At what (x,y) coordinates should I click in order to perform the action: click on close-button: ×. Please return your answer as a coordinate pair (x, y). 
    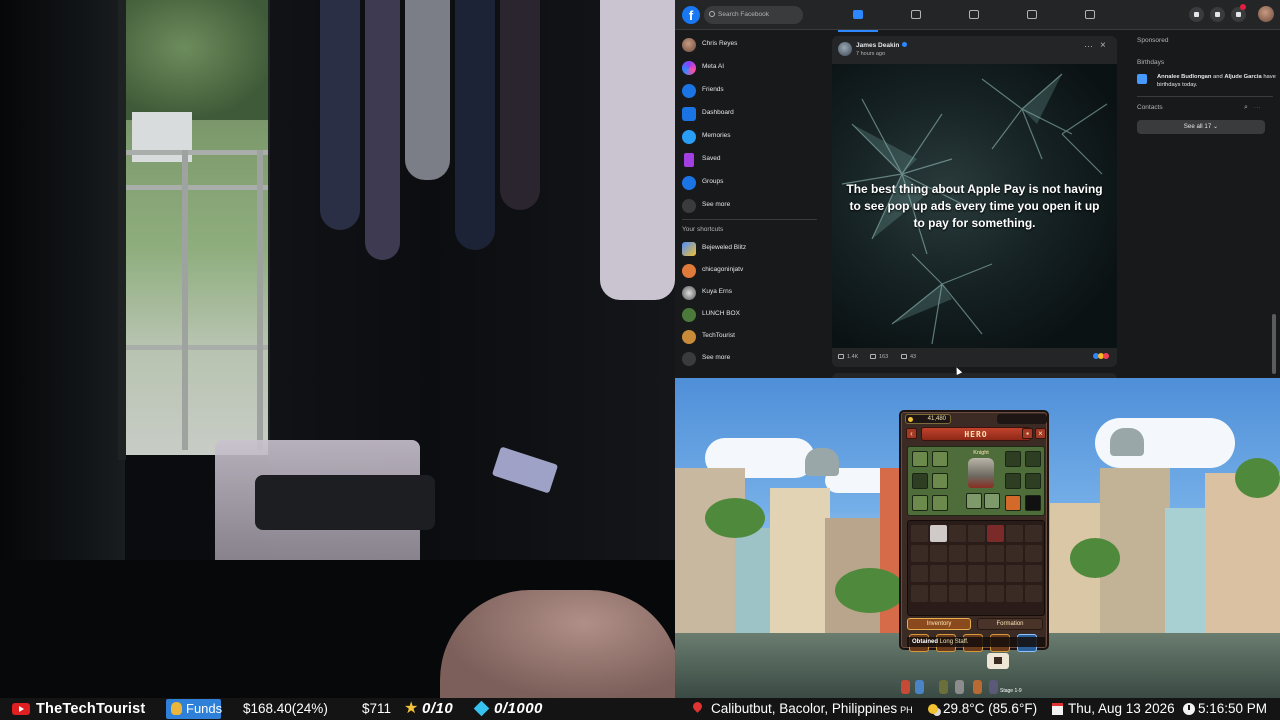
    Looking at the image, I should click on (1040, 433).